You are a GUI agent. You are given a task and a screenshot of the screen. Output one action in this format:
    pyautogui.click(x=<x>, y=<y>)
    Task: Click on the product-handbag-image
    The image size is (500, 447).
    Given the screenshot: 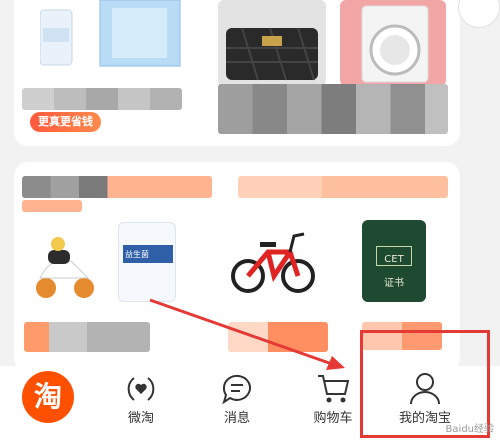 What is the action you would take?
    pyautogui.click(x=272, y=43)
    